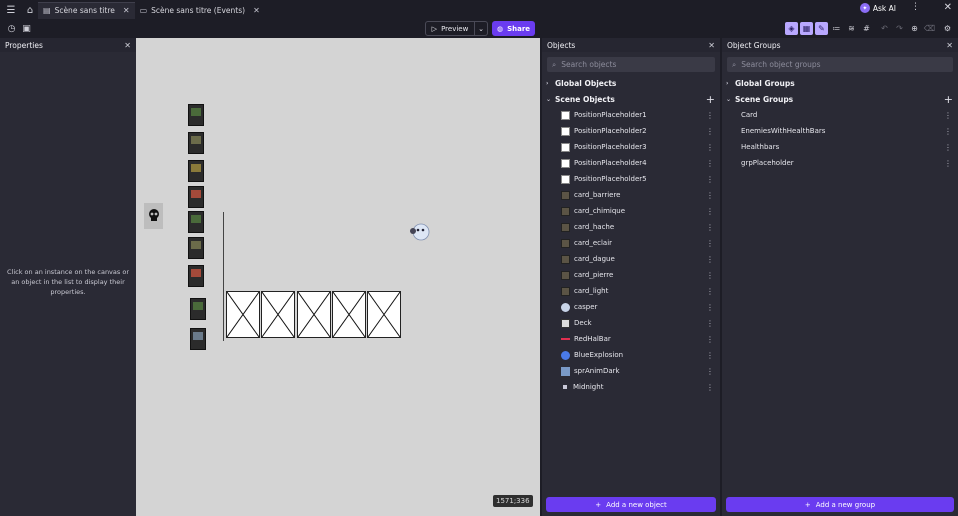 This screenshot has height=516, width=958. I want to click on list-item: Midnight ⋮, so click(631, 387).